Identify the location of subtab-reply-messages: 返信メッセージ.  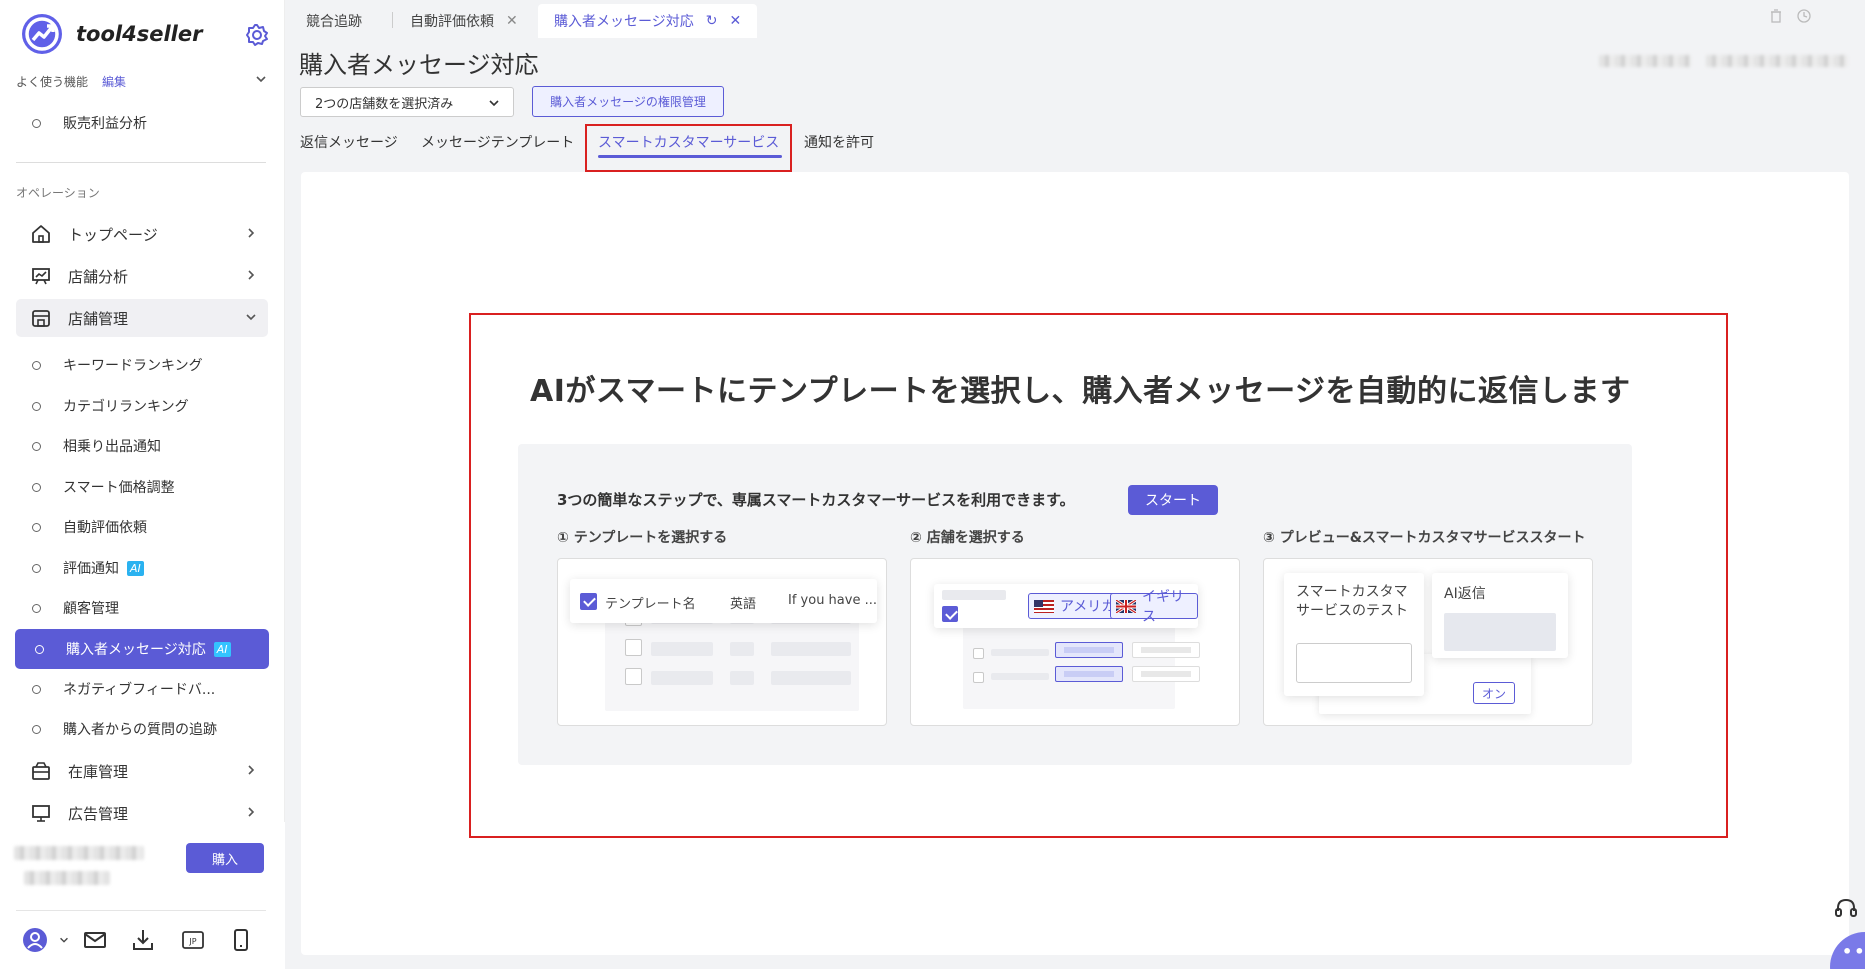
(349, 142).